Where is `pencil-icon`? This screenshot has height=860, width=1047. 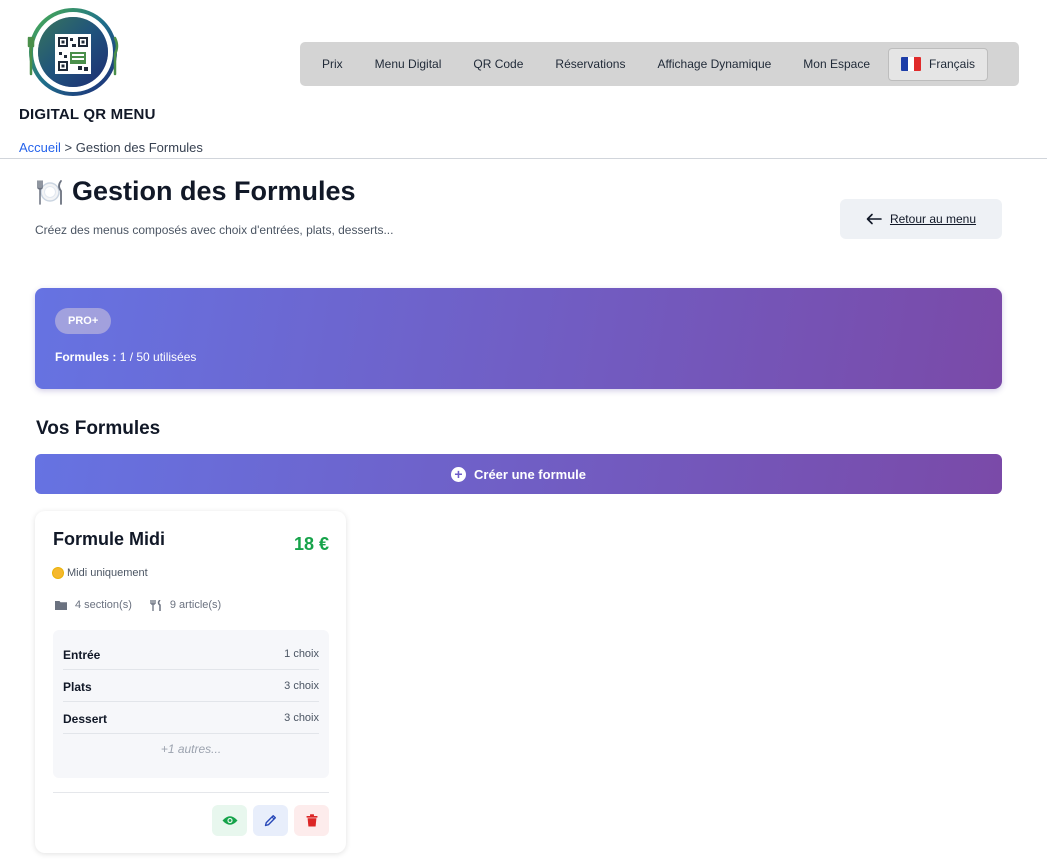
pencil-icon is located at coordinates (270, 821).